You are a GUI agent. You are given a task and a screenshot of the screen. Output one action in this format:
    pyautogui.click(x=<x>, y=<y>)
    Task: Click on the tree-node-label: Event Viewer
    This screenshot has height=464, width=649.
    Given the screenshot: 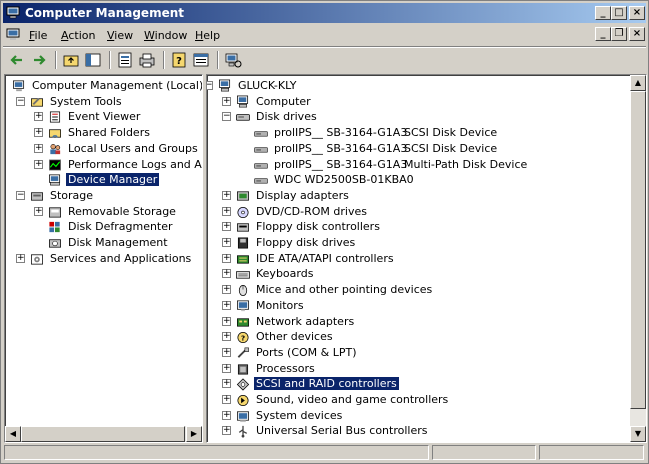 What is the action you would take?
    pyautogui.click(x=104, y=116)
    